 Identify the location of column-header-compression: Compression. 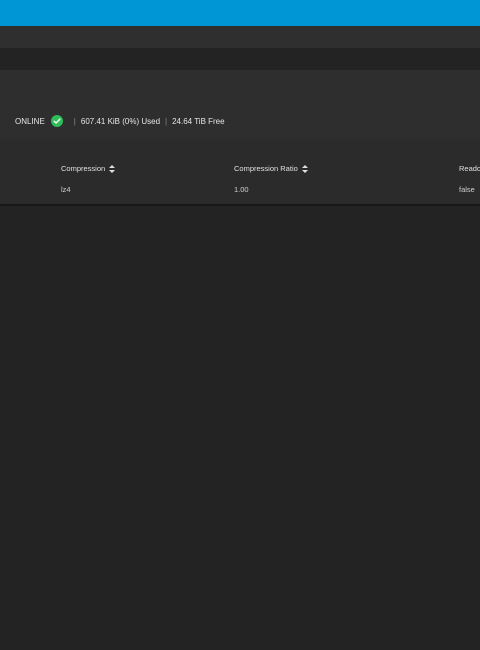
(88, 168).